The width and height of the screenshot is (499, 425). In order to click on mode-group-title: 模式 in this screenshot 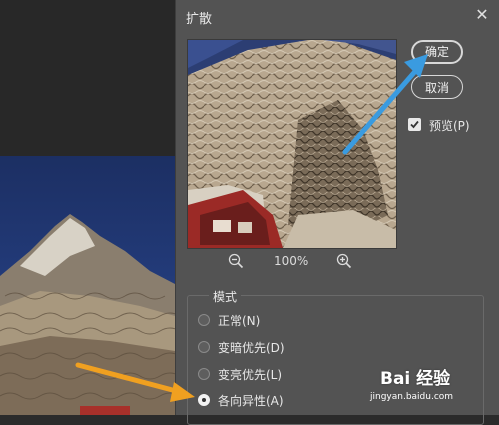, I will do `click(225, 296)`.